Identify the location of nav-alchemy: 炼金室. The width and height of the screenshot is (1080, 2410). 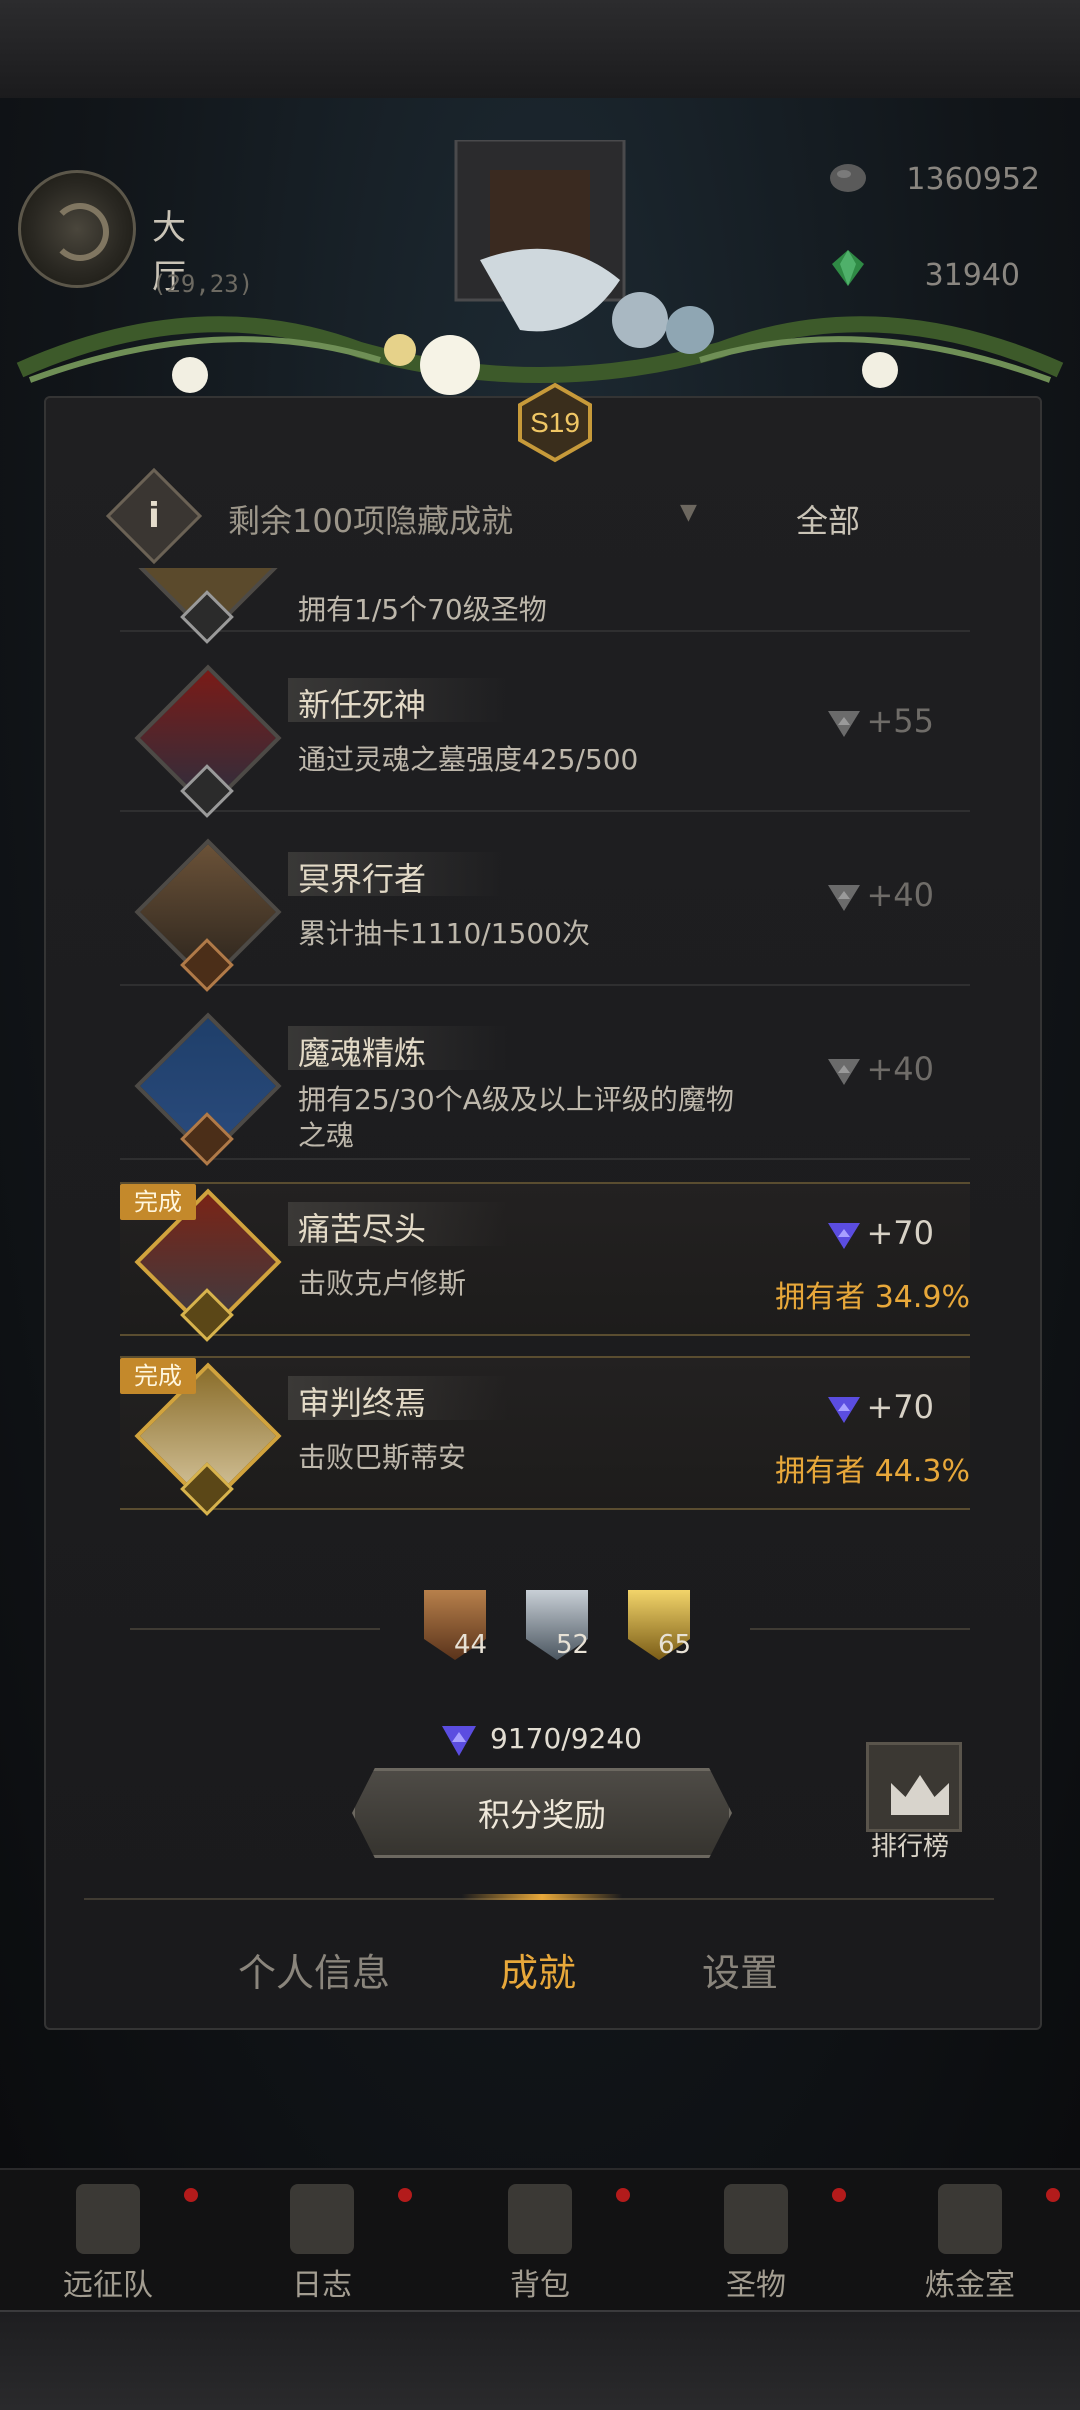
(970, 2244).